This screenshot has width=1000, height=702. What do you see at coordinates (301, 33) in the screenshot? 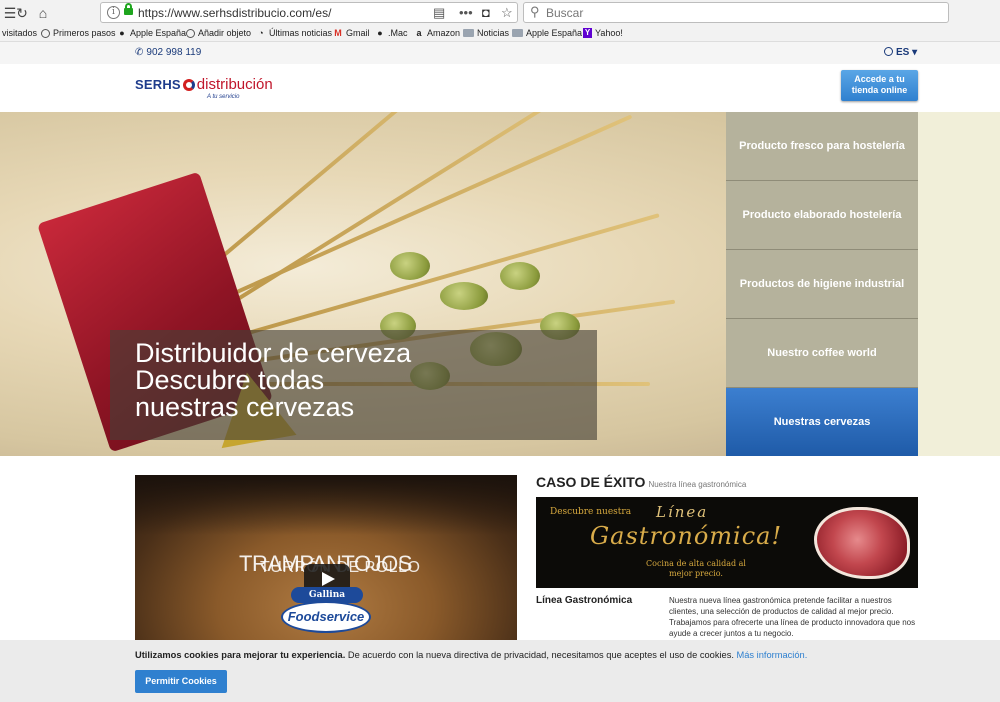
I see `bookmark-label: Últimas noticias` at bounding box center [301, 33].